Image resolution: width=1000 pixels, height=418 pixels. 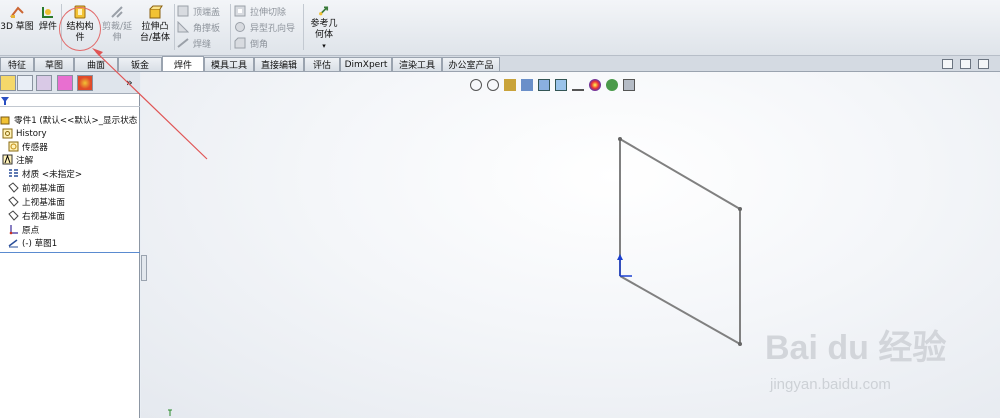 I want to click on zoom-to-fit-icon, so click(x=476, y=85).